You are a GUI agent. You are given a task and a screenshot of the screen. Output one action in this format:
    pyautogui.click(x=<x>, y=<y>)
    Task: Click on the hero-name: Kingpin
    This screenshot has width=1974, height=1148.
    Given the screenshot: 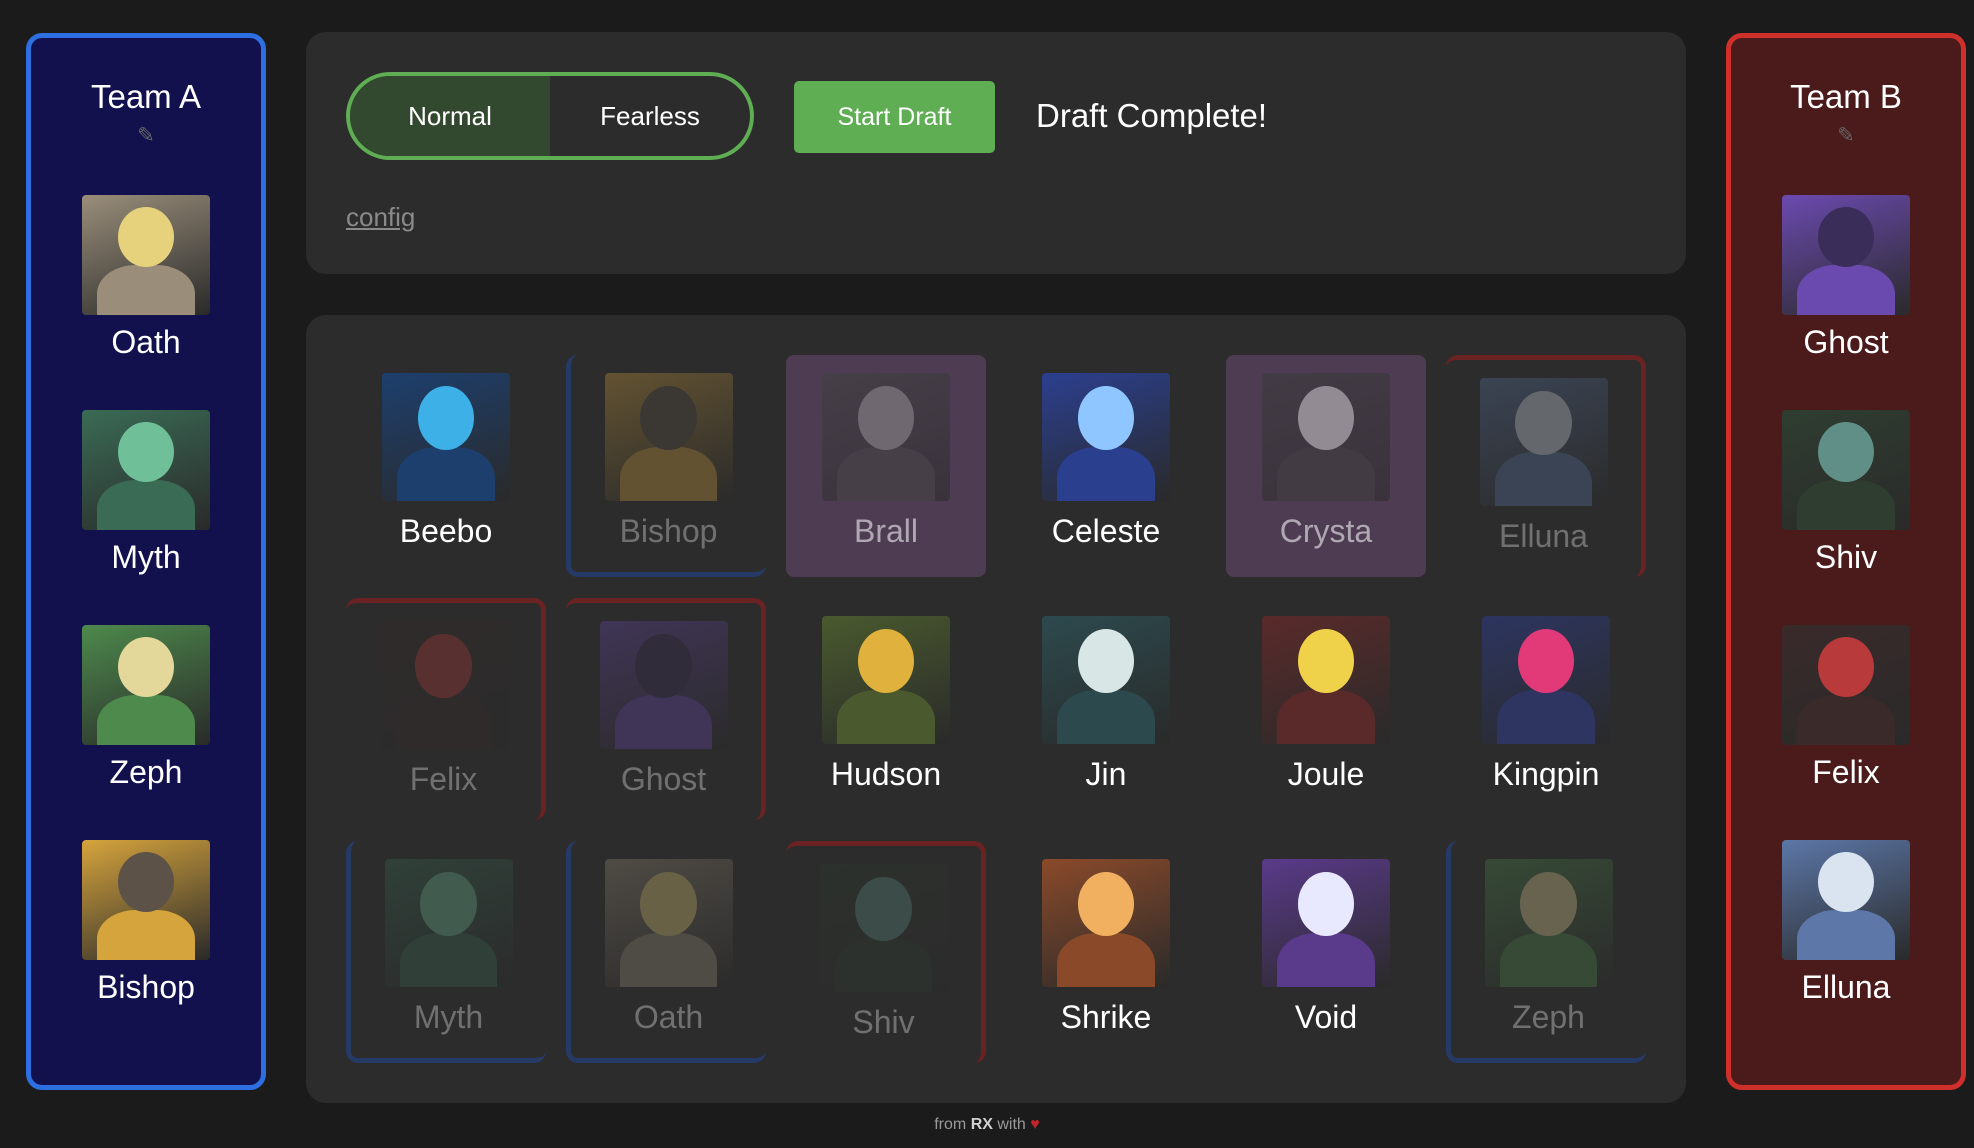 What is the action you would take?
    pyautogui.click(x=1546, y=774)
    